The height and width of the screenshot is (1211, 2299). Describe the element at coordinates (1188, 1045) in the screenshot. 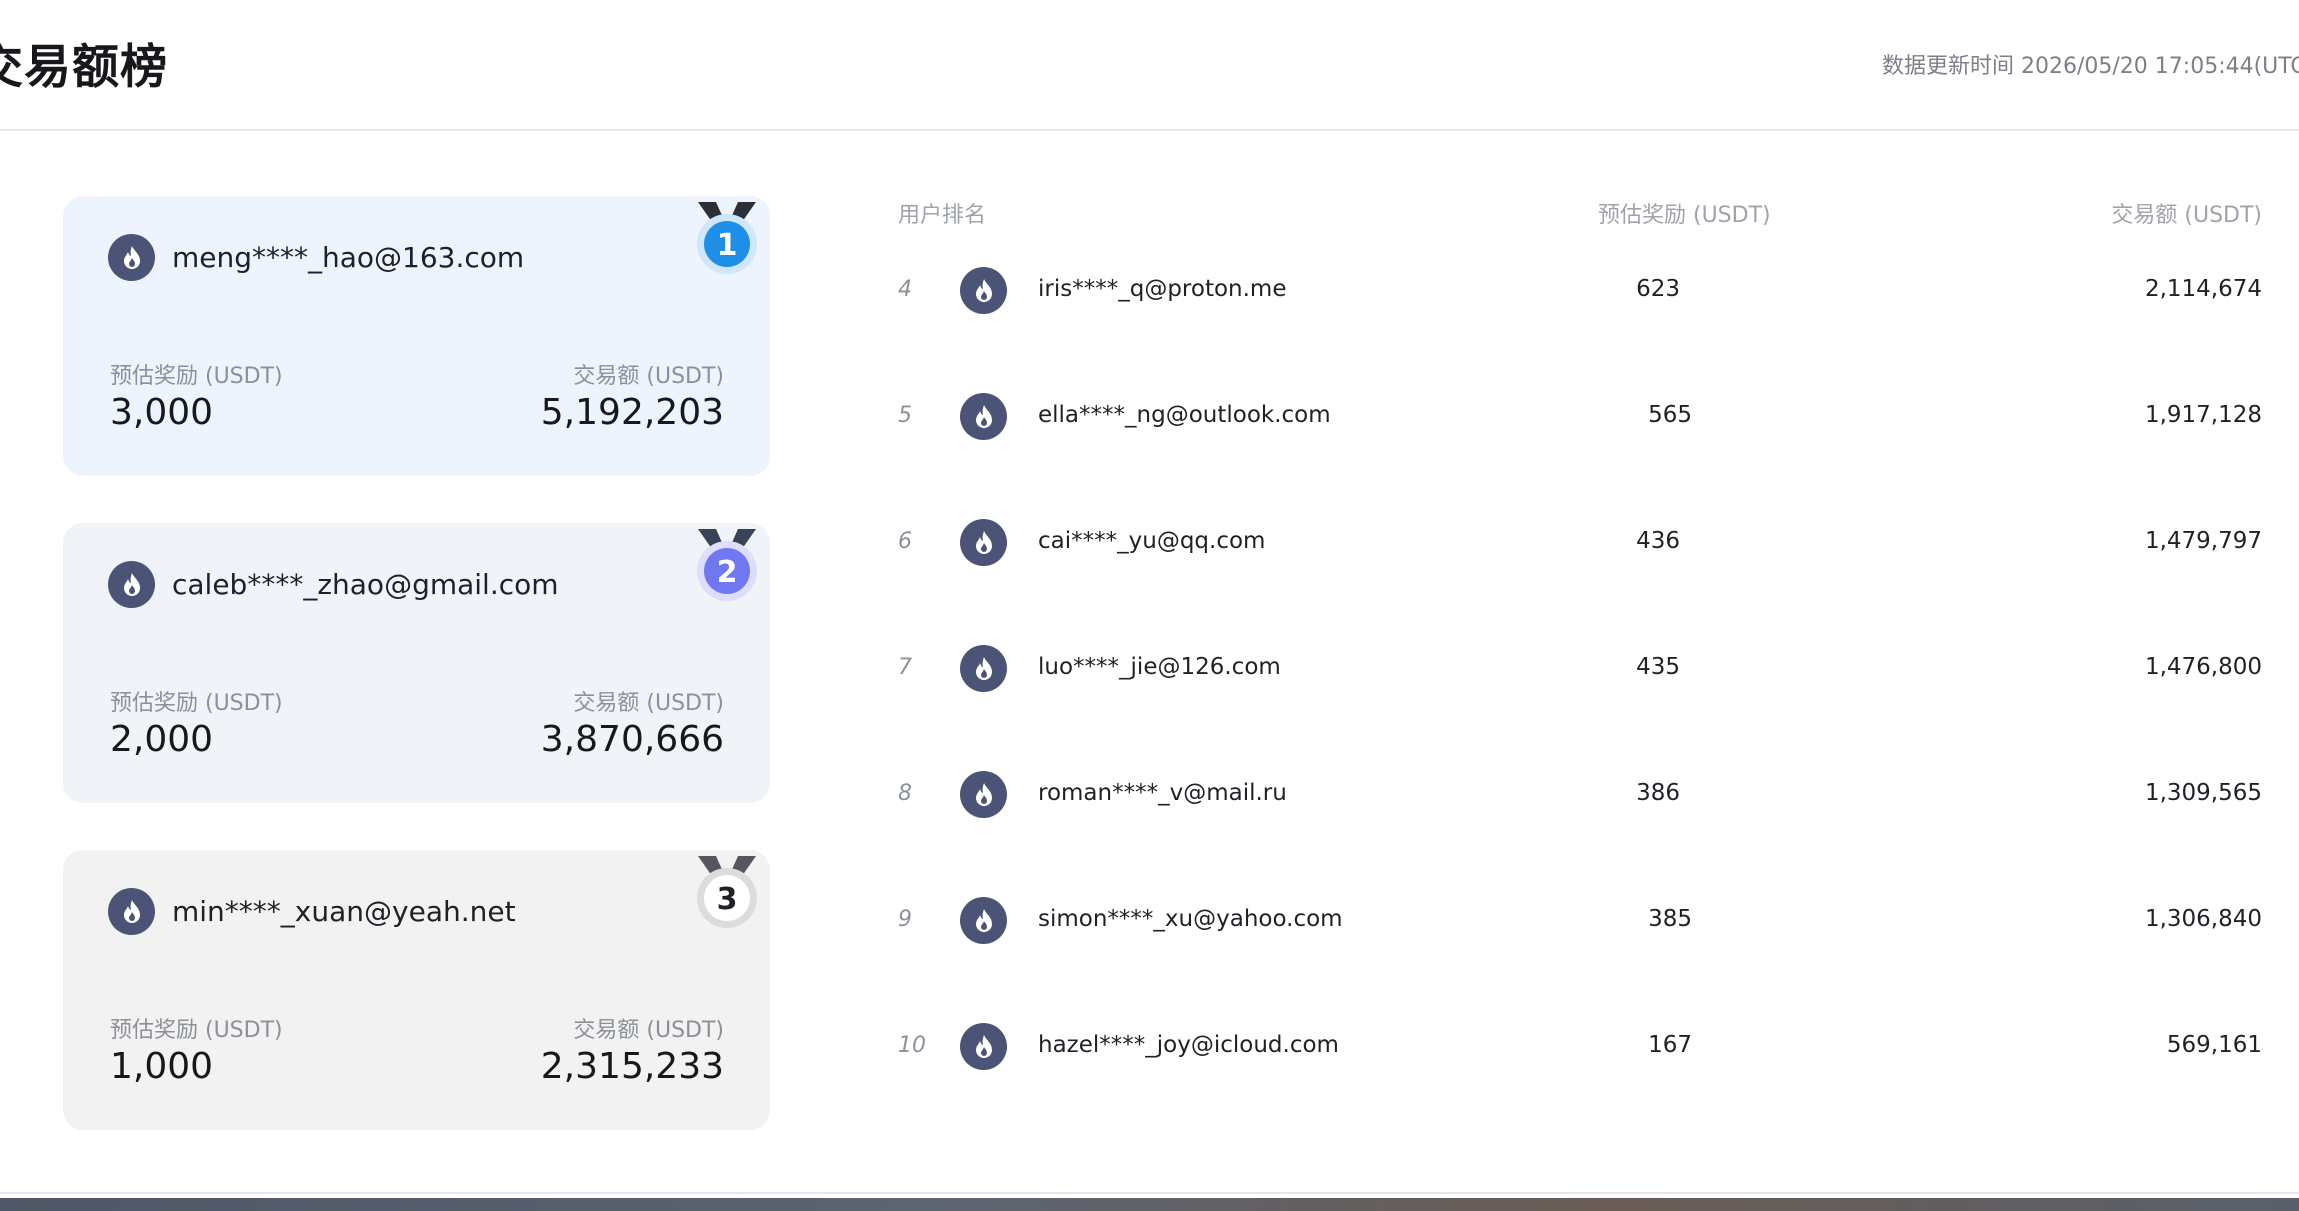

I see `row-username: hazel****_joy@icloud.com` at that location.